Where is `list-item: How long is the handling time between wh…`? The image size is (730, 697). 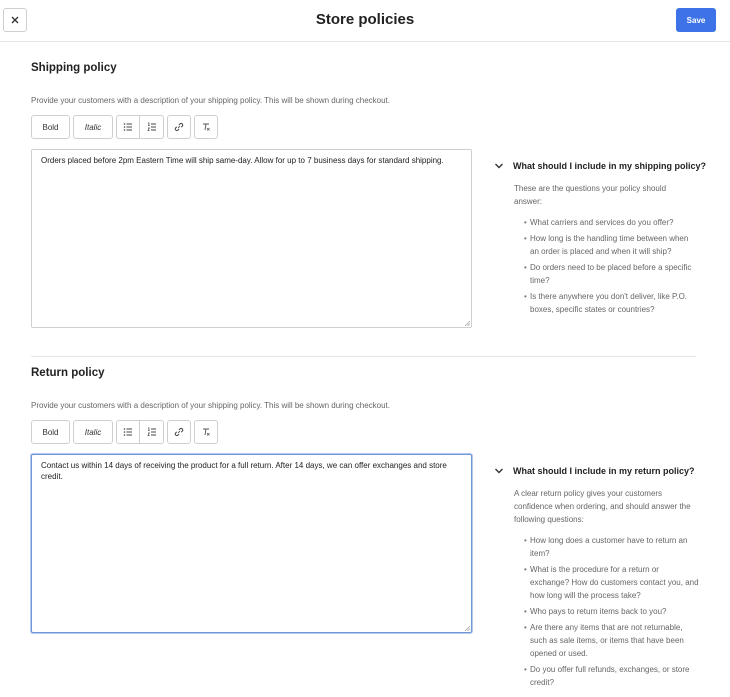 list-item: How long is the handling time between wh… is located at coordinates (606, 245).